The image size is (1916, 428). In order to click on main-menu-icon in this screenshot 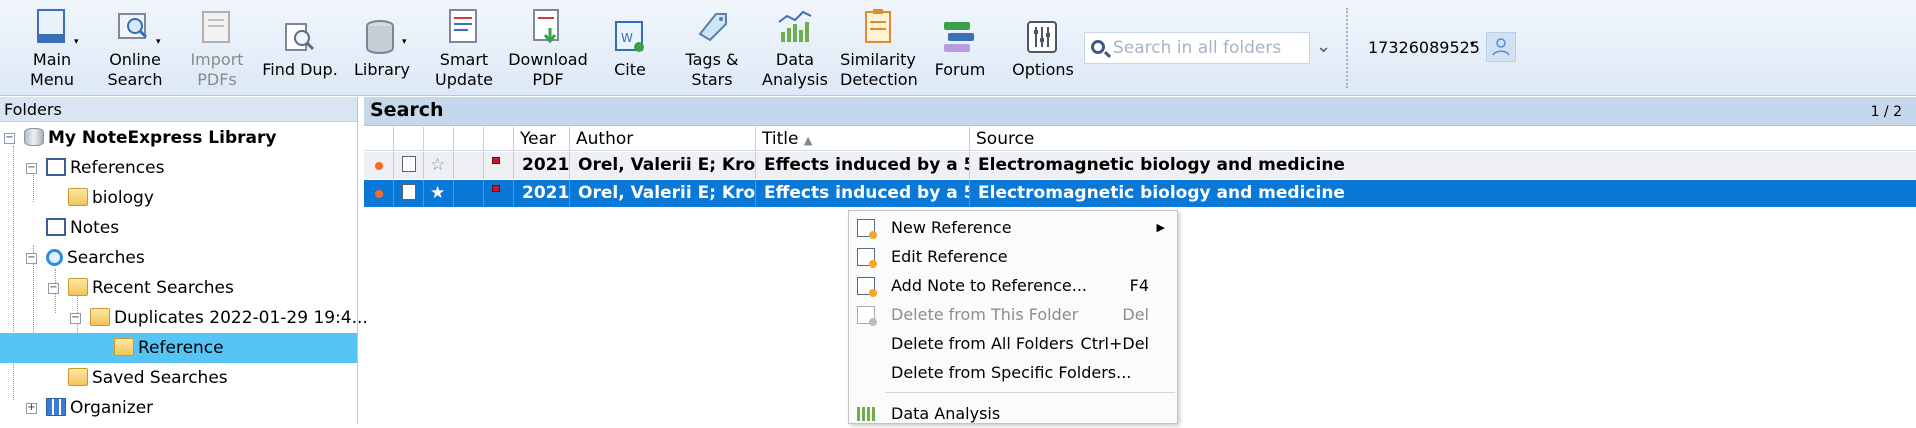, I will do `click(51, 26)`.